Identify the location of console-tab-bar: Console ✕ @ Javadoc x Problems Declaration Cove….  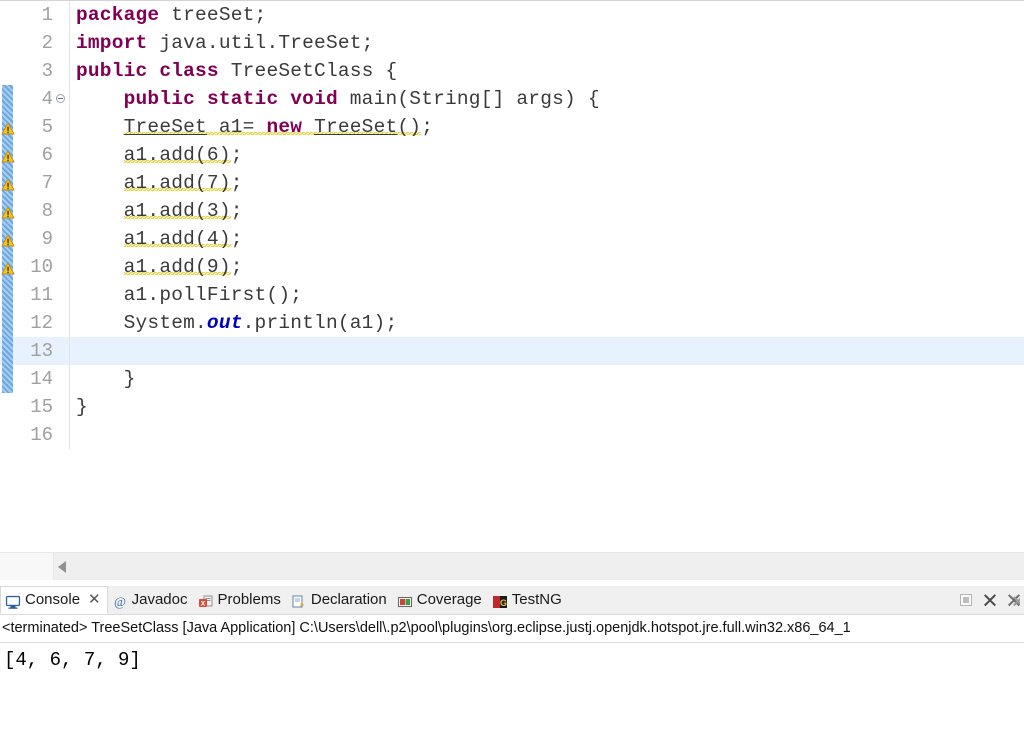
(512, 600).